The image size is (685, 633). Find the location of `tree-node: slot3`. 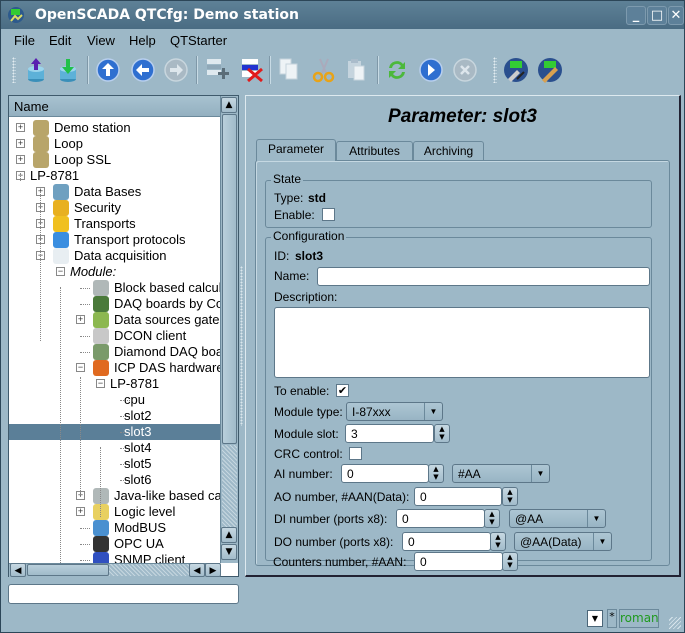

tree-node: slot3 is located at coordinates (114, 432).